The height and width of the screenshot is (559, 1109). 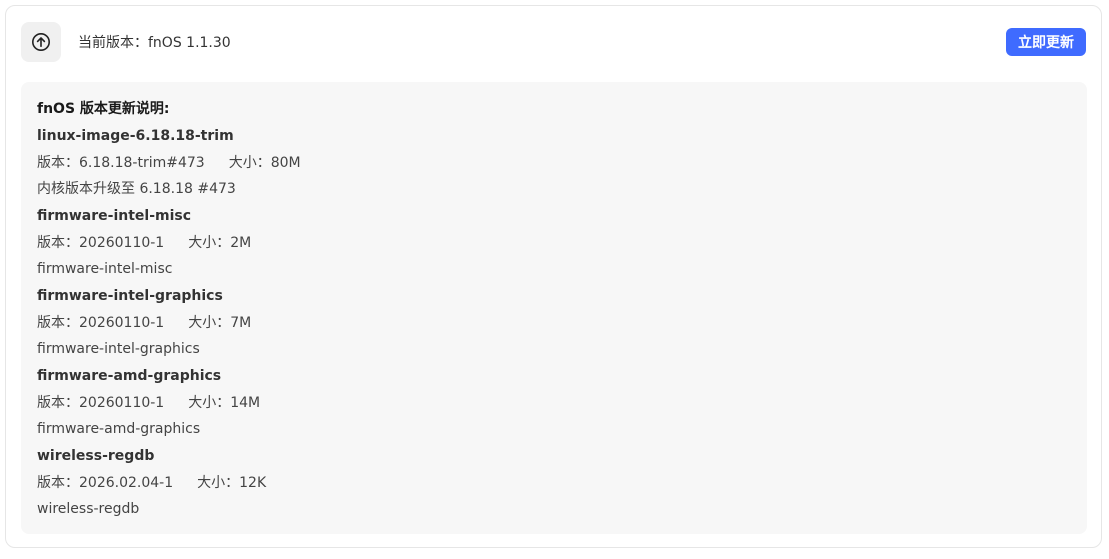 What do you see at coordinates (96, 456) in the screenshot?
I see `package-name: wireless-regdb` at bounding box center [96, 456].